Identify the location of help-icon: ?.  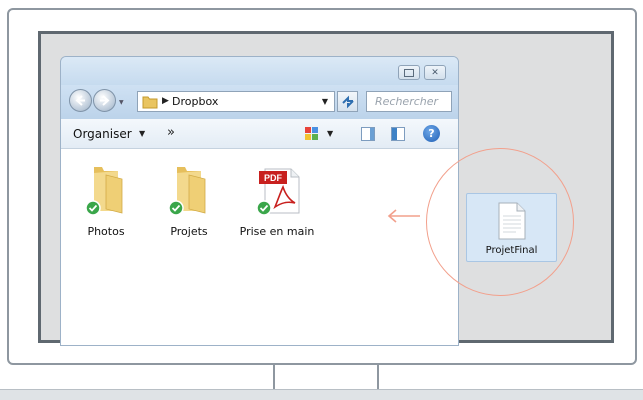
(431, 133).